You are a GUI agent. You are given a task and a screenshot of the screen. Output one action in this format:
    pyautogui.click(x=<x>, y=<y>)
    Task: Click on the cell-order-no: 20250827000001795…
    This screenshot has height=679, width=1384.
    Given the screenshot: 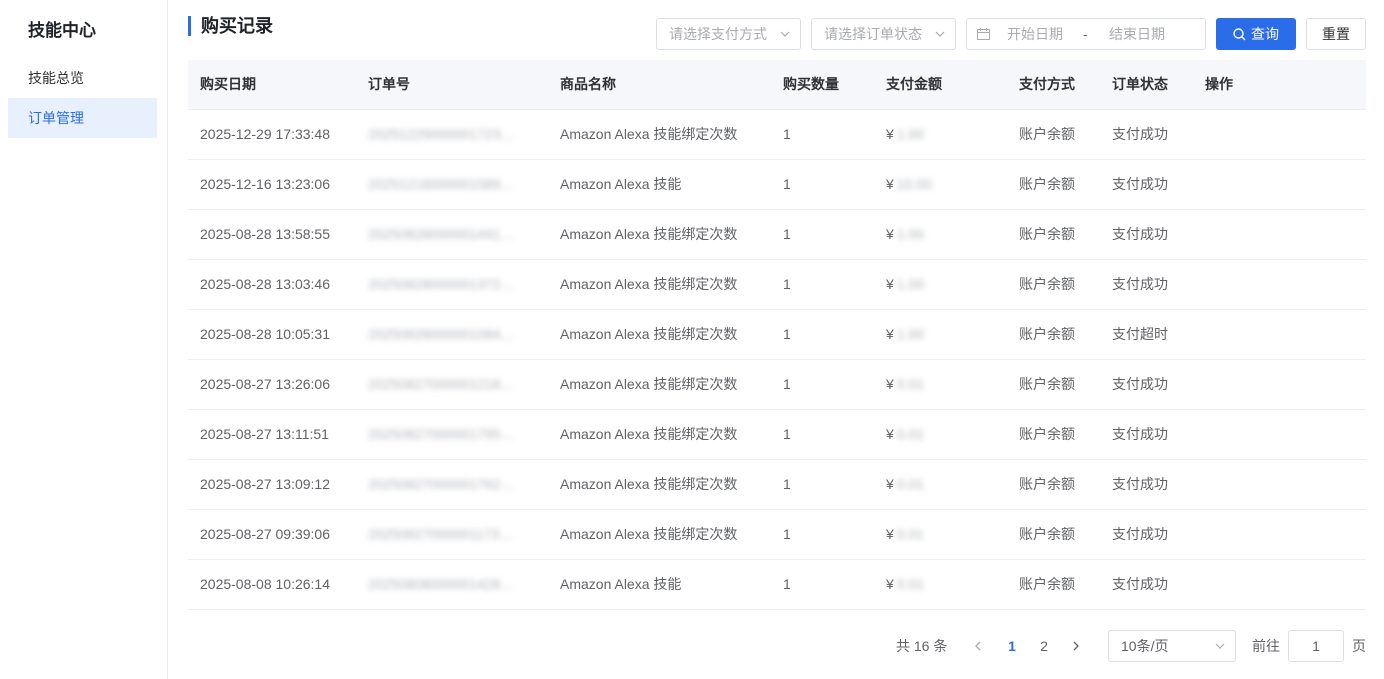 What is the action you would take?
    pyautogui.click(x=452, y=434)
    